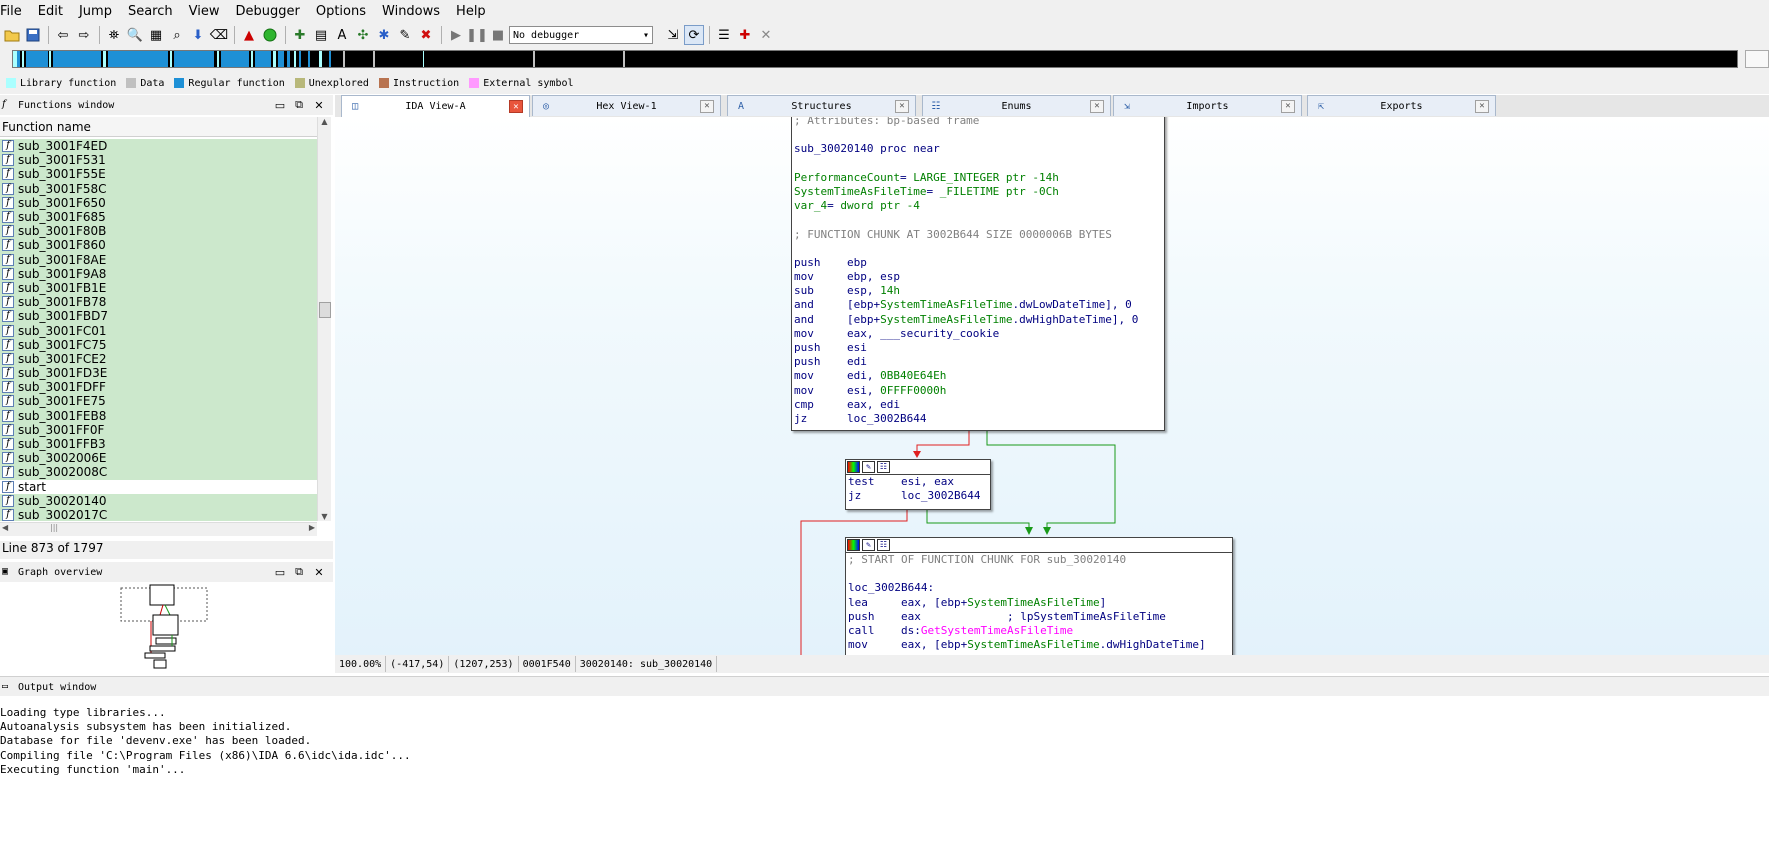  What do you see at coordinates (158, 529) in the screenshot?
I see `function-list-hscrollbar: ◀ ||| ▶` at bounding box center [158, 529].